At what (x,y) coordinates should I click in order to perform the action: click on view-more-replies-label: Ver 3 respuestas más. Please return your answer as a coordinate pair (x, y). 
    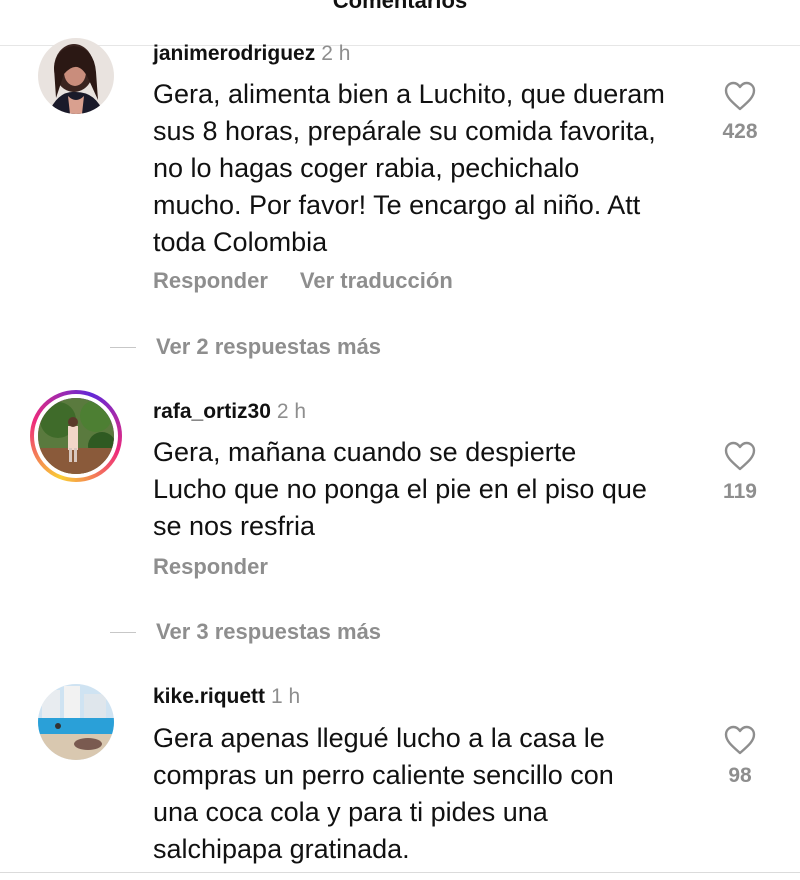
    Looking at the image, I should click on (269, 631).